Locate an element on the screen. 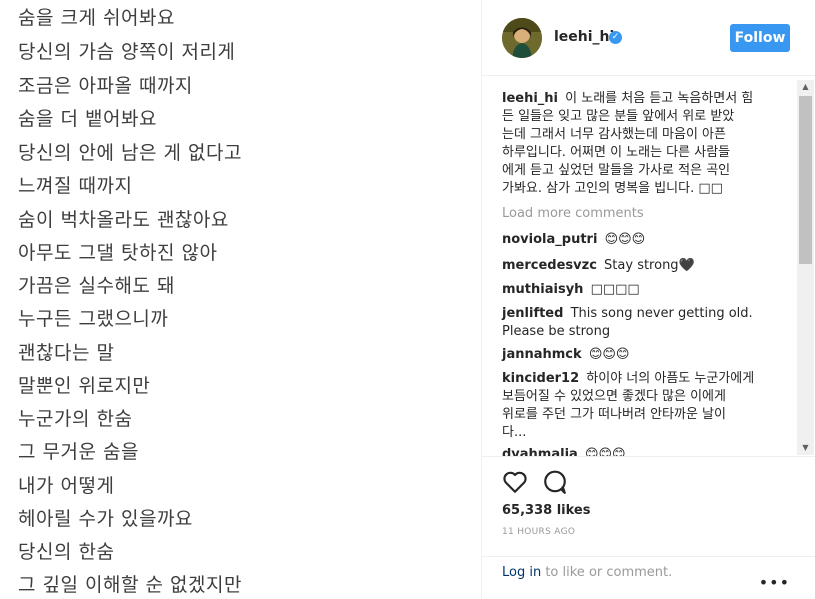  lyric-line: 숨을 크게 쉬어봐요 is located at coordinates (96, 18).